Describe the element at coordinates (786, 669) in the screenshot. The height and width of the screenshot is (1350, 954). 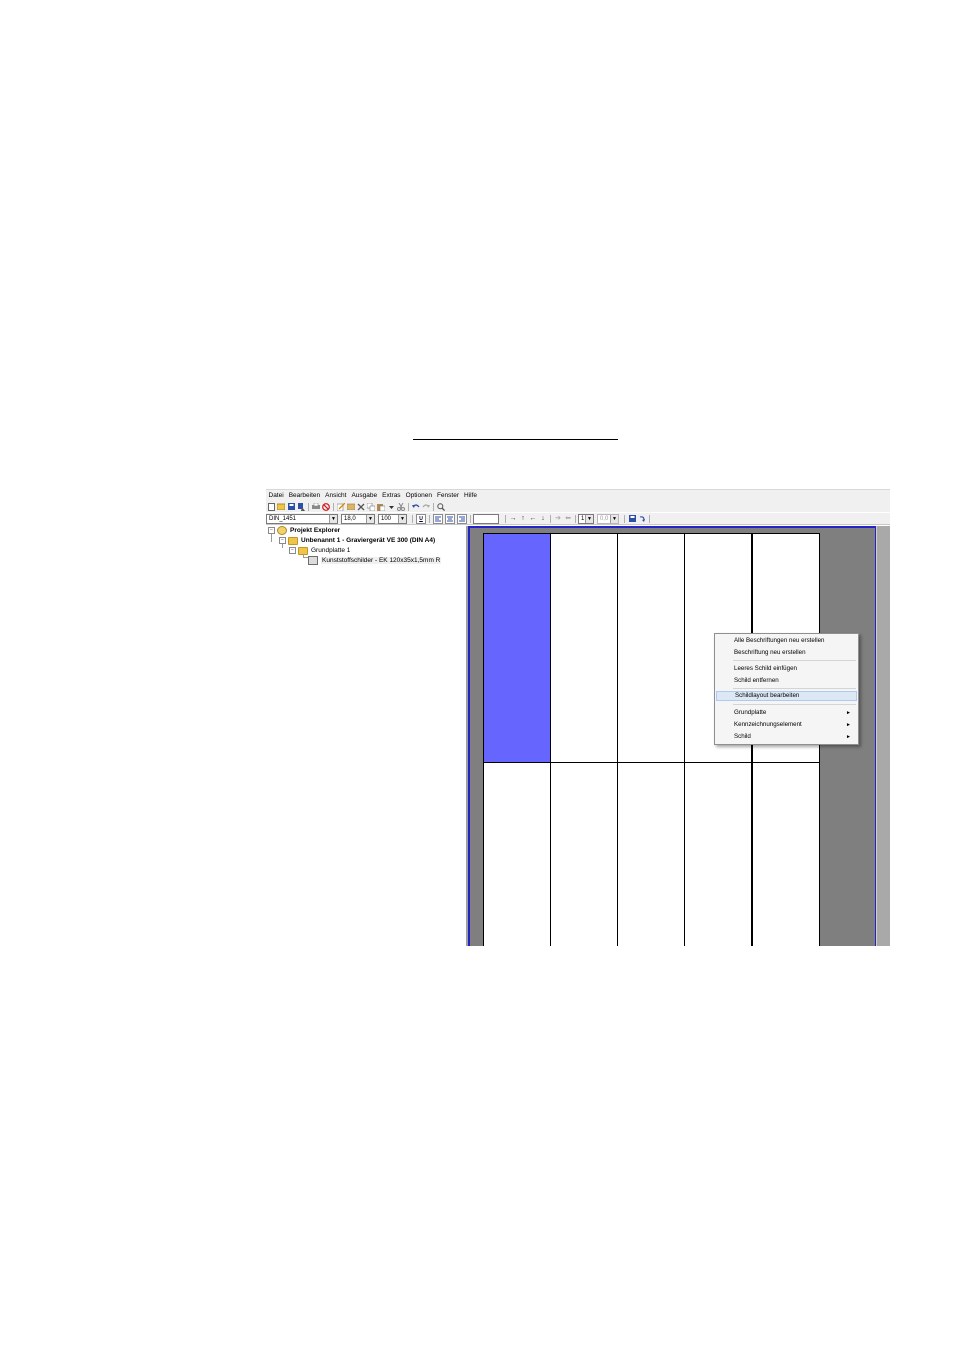
I see `menu-item-insert-empty-label: Leeres Schild einfügen` at that location.